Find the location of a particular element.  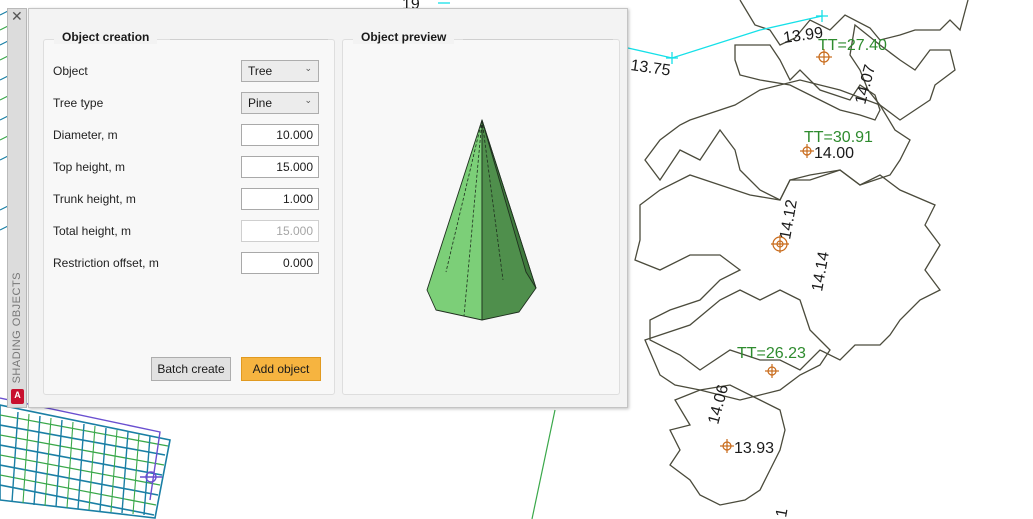

green-road-line is located at coordinates (543, 464).